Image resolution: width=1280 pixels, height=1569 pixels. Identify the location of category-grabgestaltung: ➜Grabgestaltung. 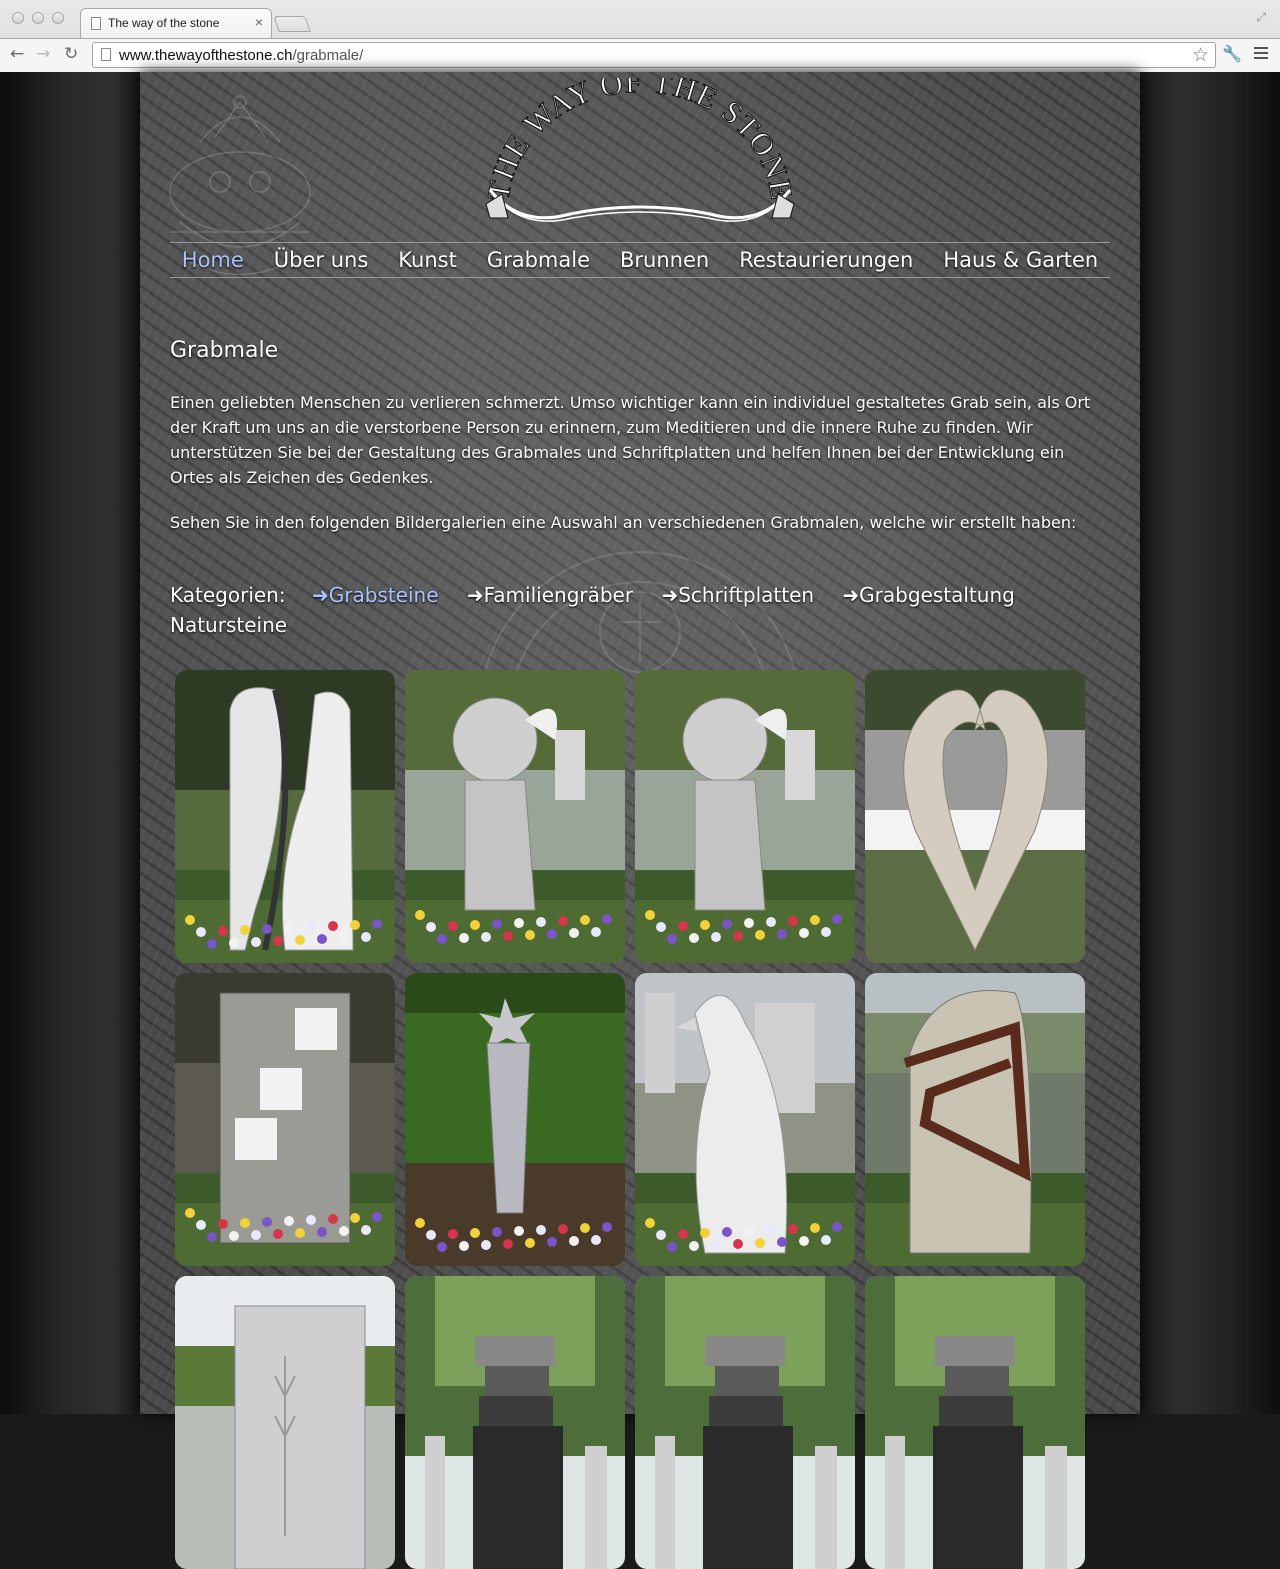
(928, 595).